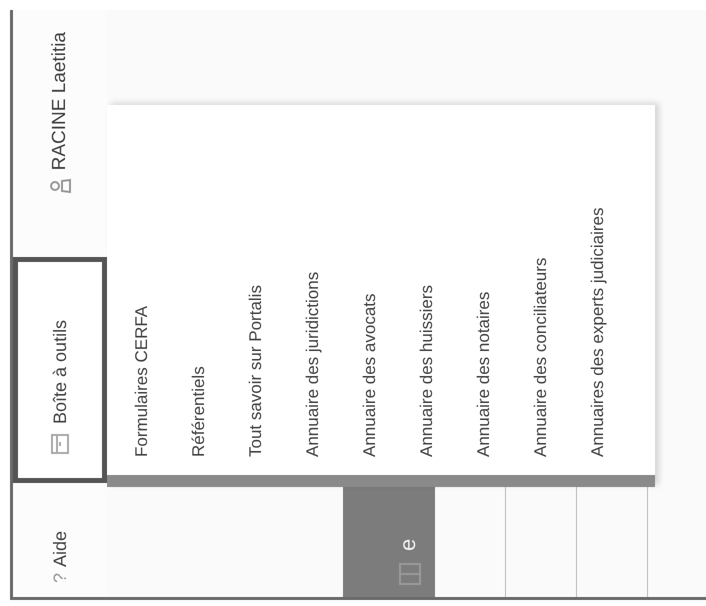 The height and width of the screenshot is (606, 706). I want to click on menu-item: Annuaire des juridictions, so click(312, 281).